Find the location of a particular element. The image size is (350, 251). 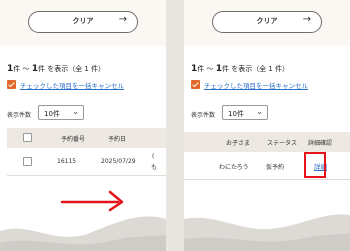

arrow-right-icon is located at coordinates (92, 201).